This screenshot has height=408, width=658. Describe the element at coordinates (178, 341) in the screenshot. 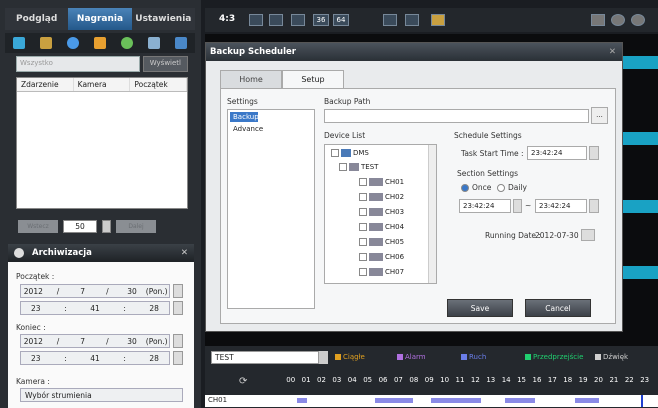

I see `end-date-dropdown` at that location.